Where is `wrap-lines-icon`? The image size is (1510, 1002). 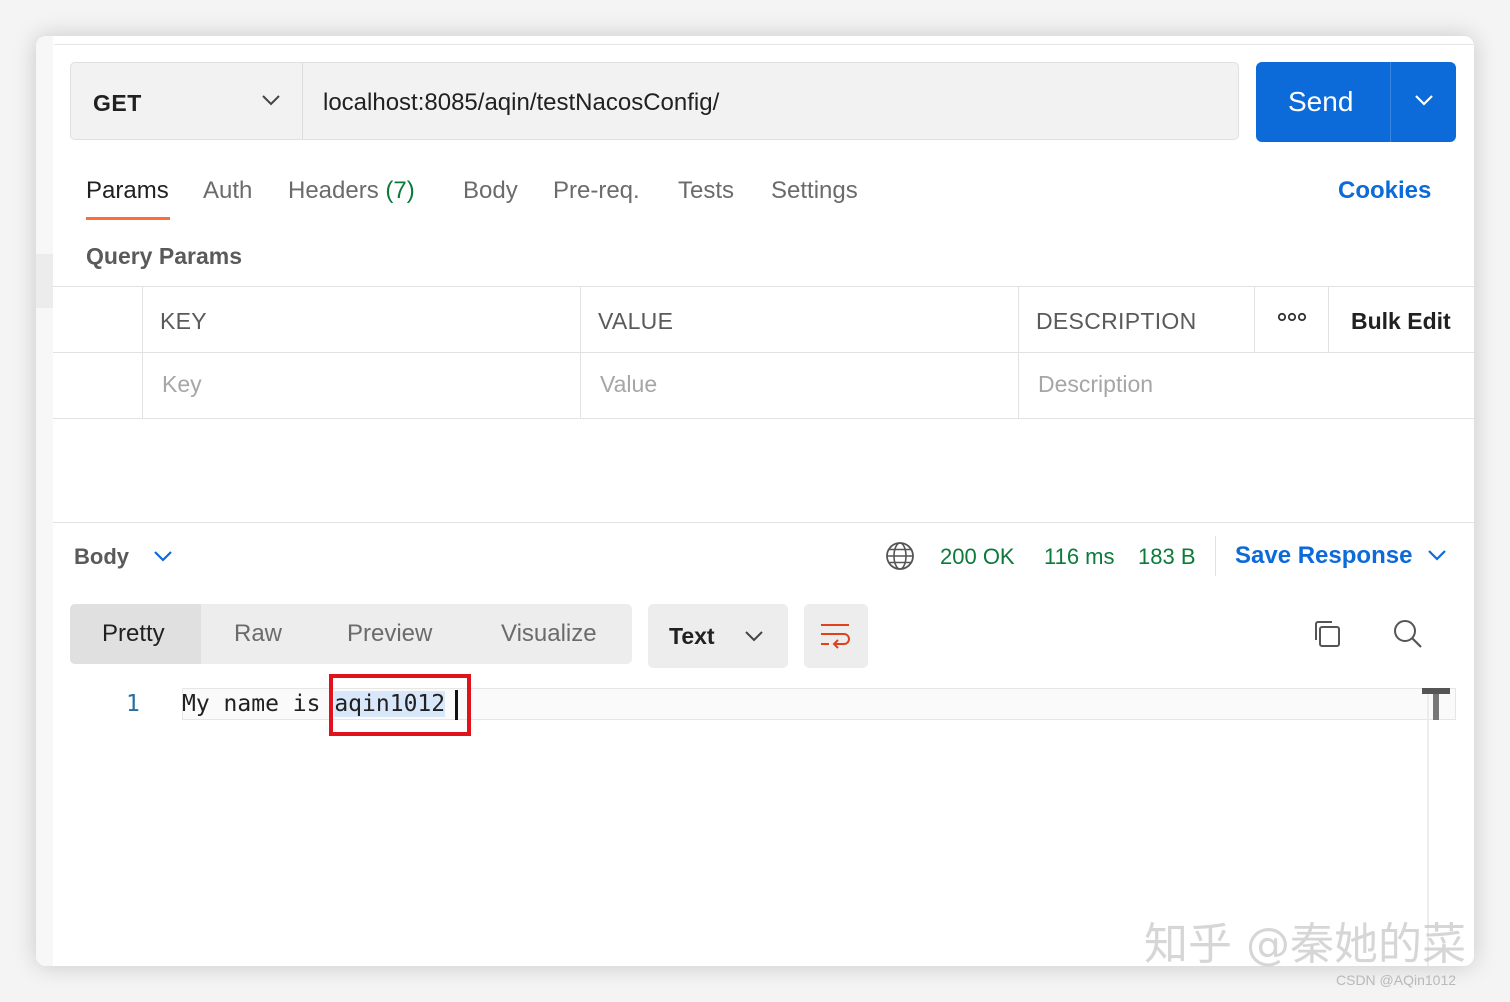
wrap-lines-icon is located at coordinates (835, 636).